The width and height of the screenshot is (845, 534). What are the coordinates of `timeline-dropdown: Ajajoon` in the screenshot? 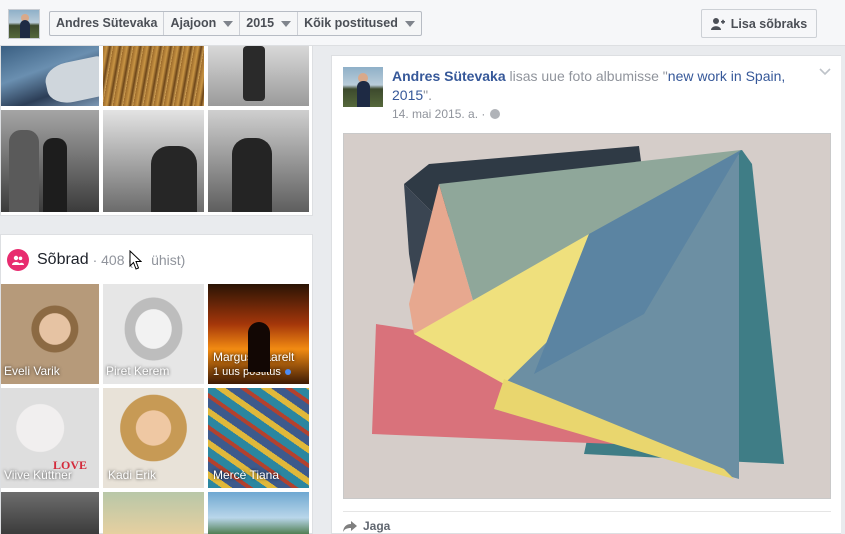 It's located at (202, 23).